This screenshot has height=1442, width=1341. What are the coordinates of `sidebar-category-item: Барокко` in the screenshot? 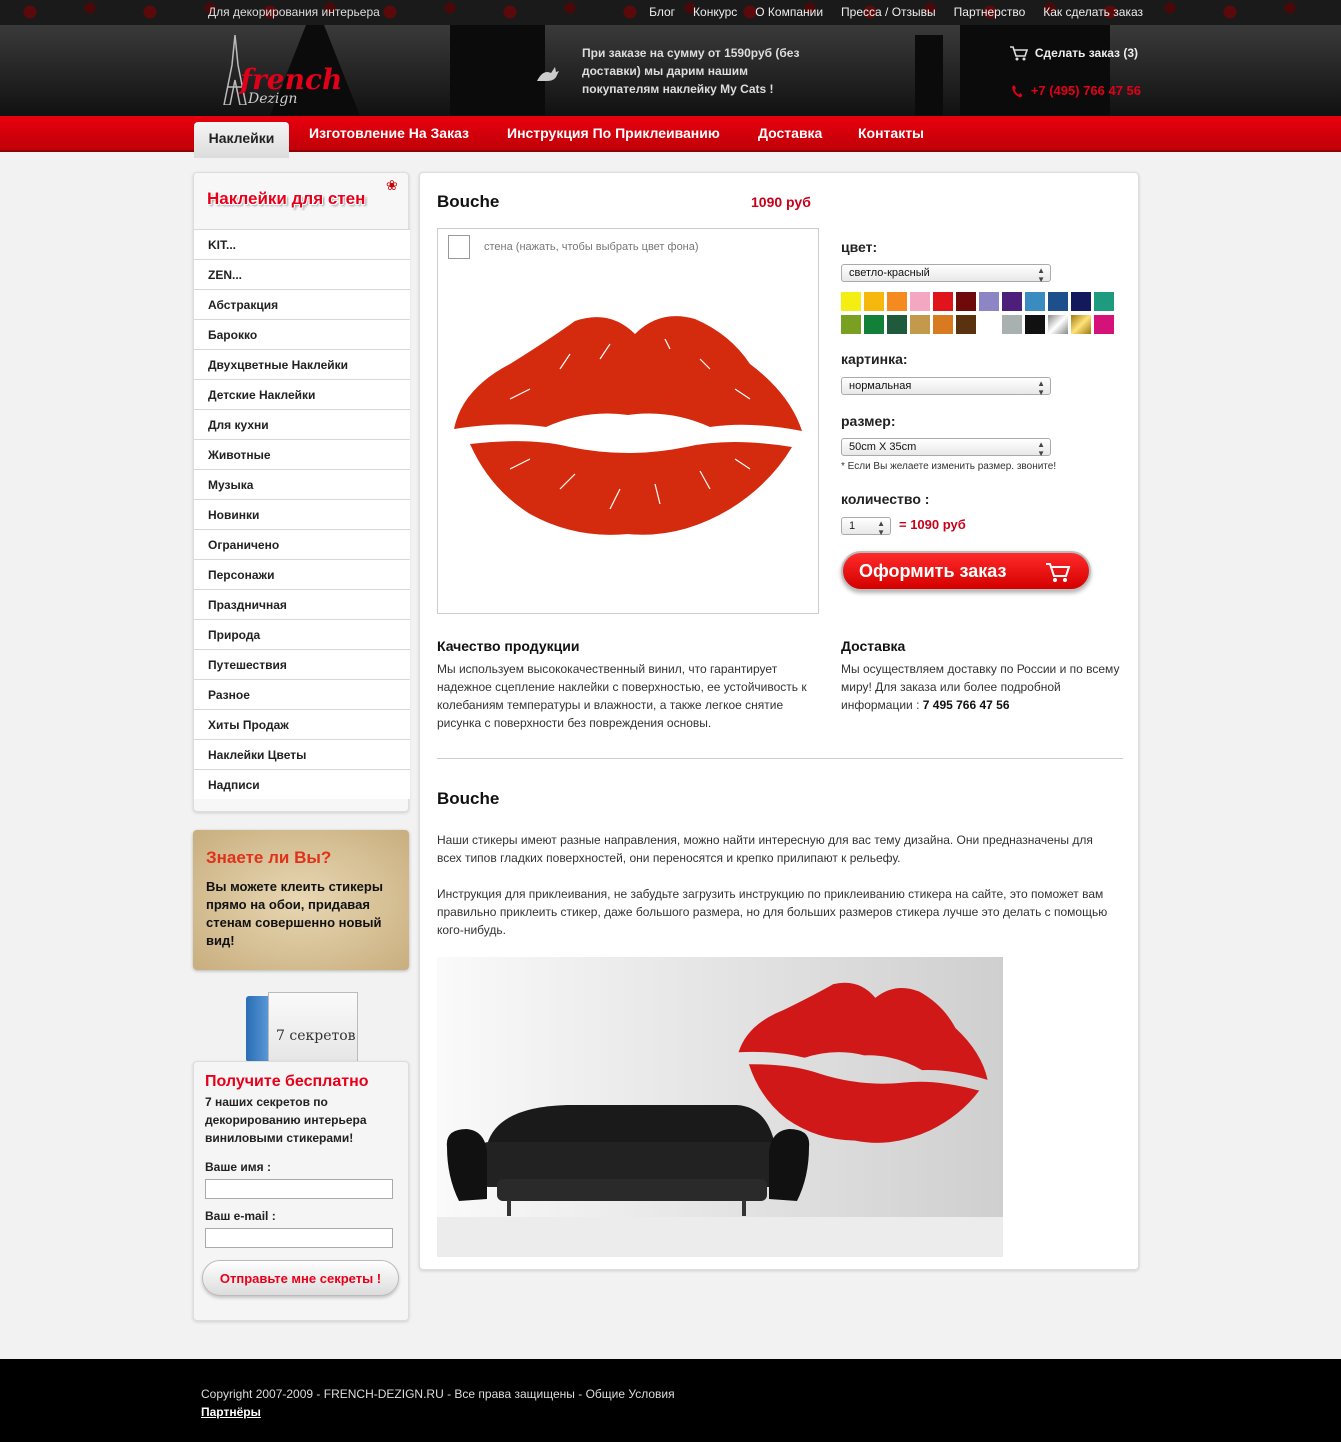 It's located at (302, 334).